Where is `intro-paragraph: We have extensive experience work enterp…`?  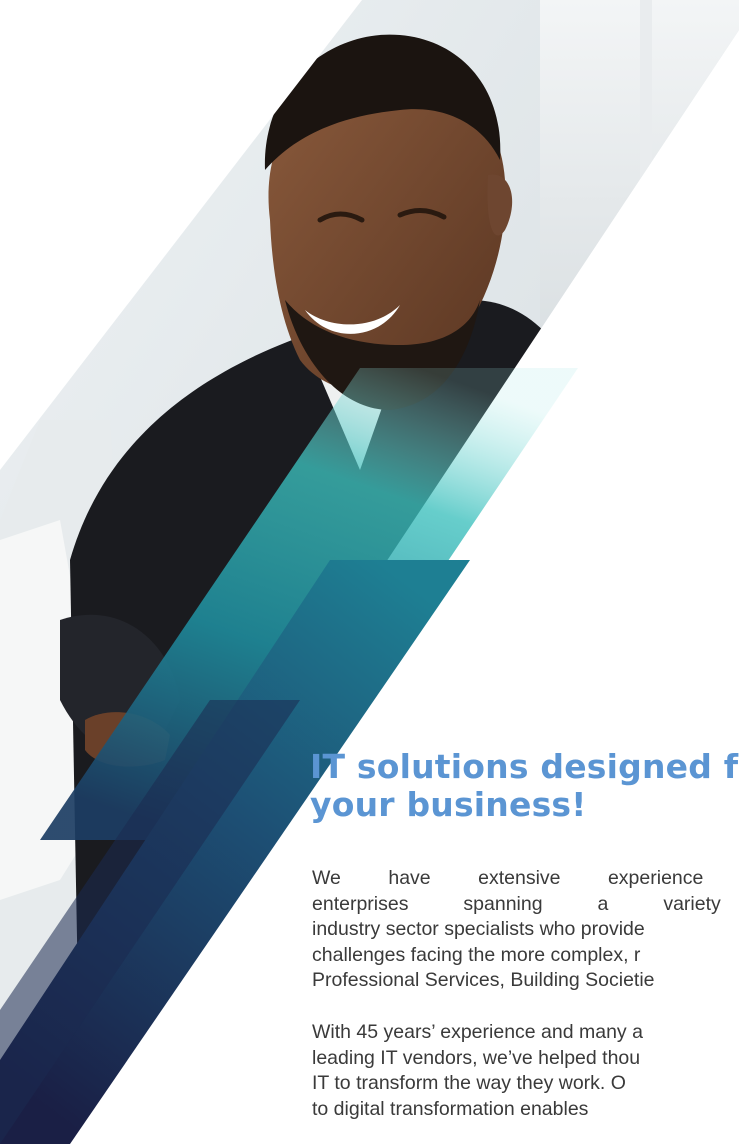
intro-paragraph: We have extensive experience work enterp… is located at coordinates (525, 930).